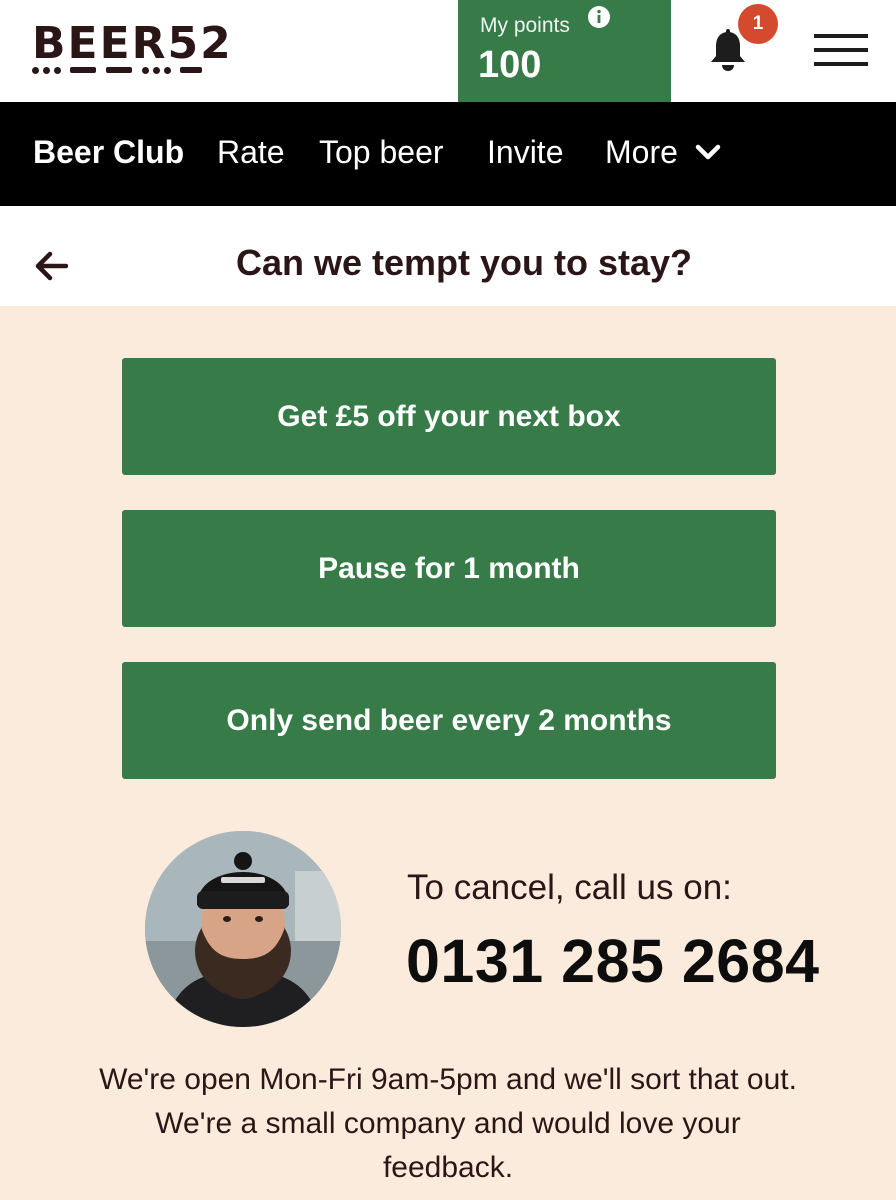 The width and height of the screenshot is (896, 1200). Describe the element at coordinates (448, 51) in the screenshot. I see `top-header: BEER52 My points 100 1` at that location.